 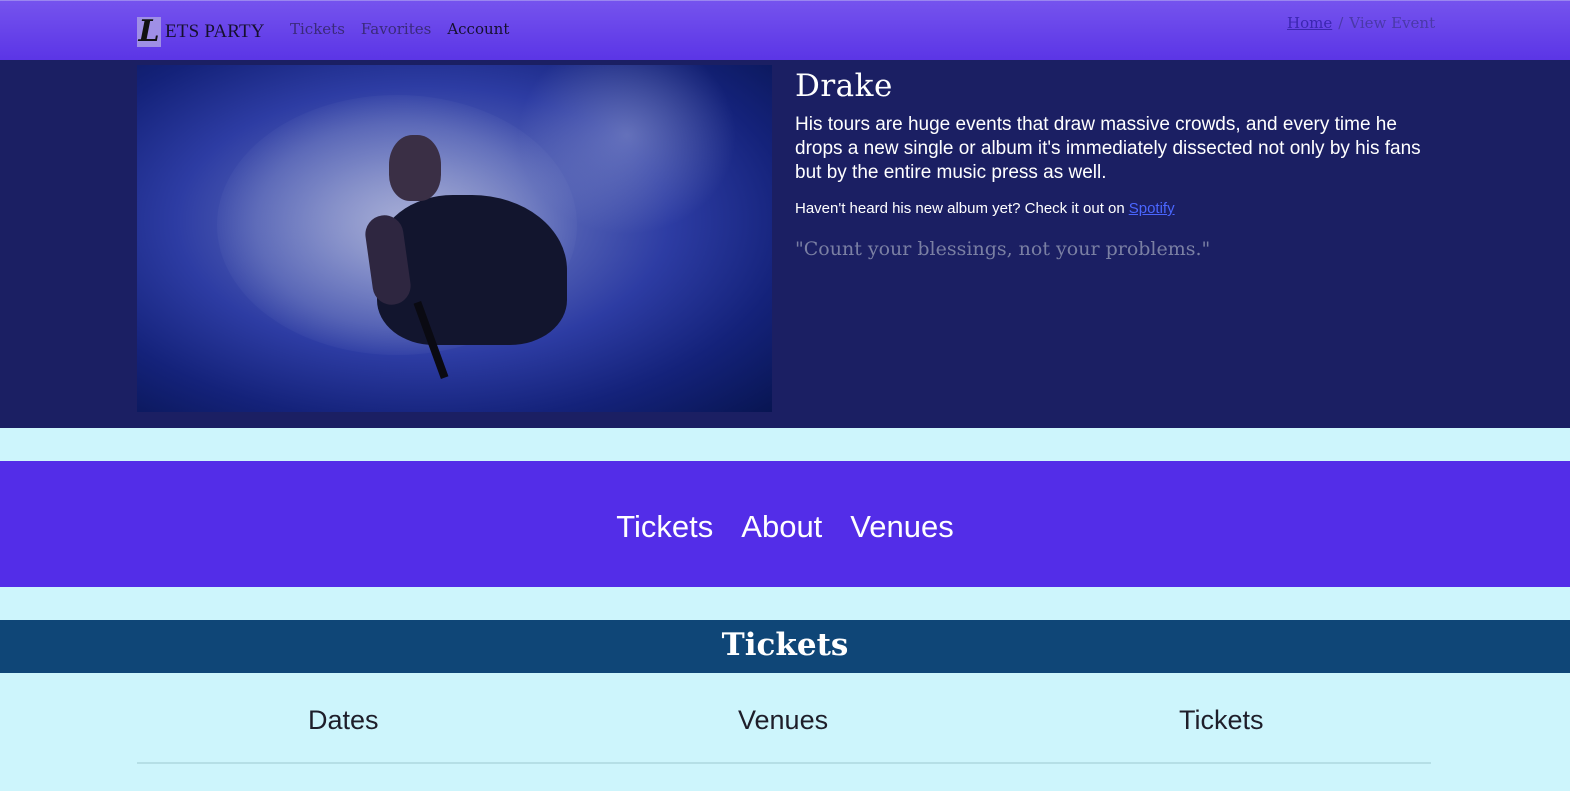 I want to click on breadcrumb-current: View Event, so click(x=1392, y=23).